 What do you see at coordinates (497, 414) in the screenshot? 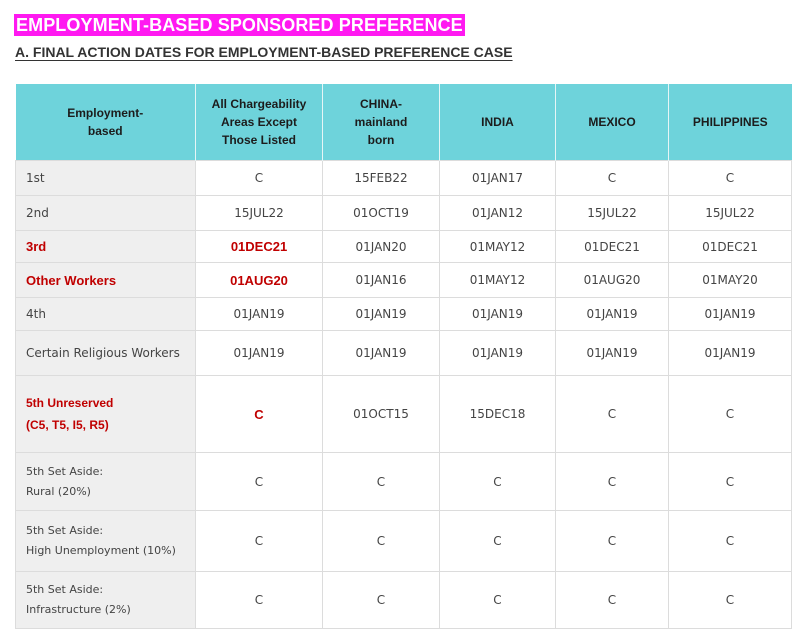
I see `cell-india: 15DEC18` at bounding box center [497, 414].